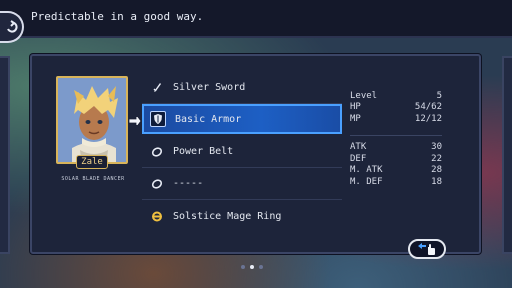 This screenshot has height=288, width=512. I want to click on stat-value: 30, so click(436, 147).